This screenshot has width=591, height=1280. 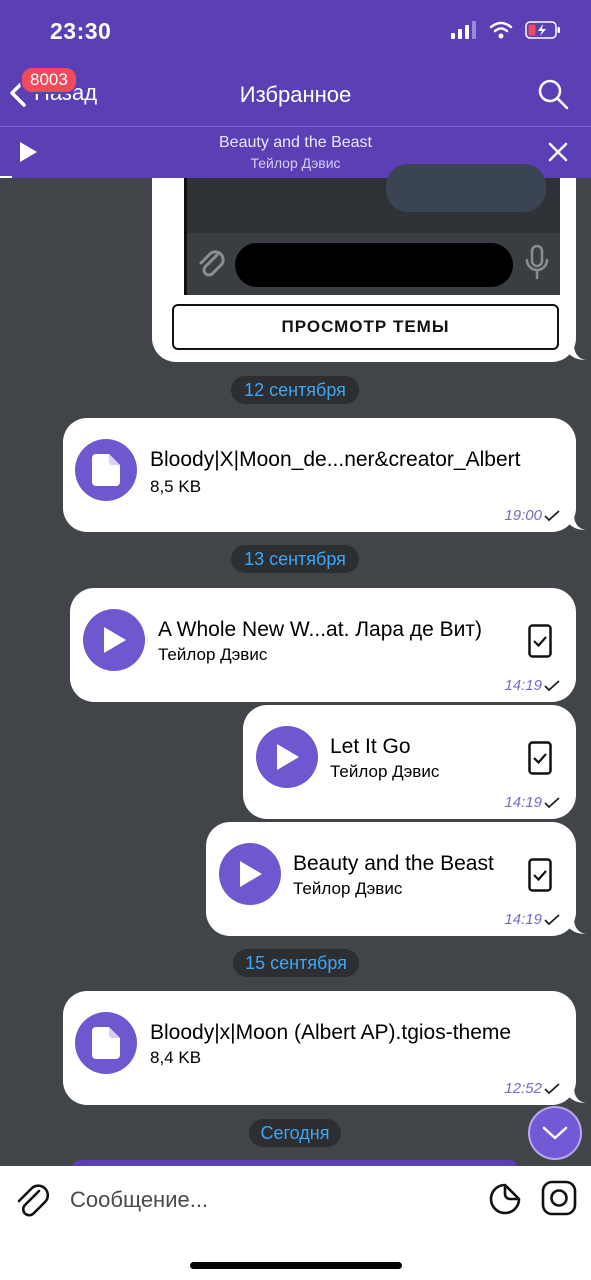 I want to click on signal-icon, so click(x=463, y=30).